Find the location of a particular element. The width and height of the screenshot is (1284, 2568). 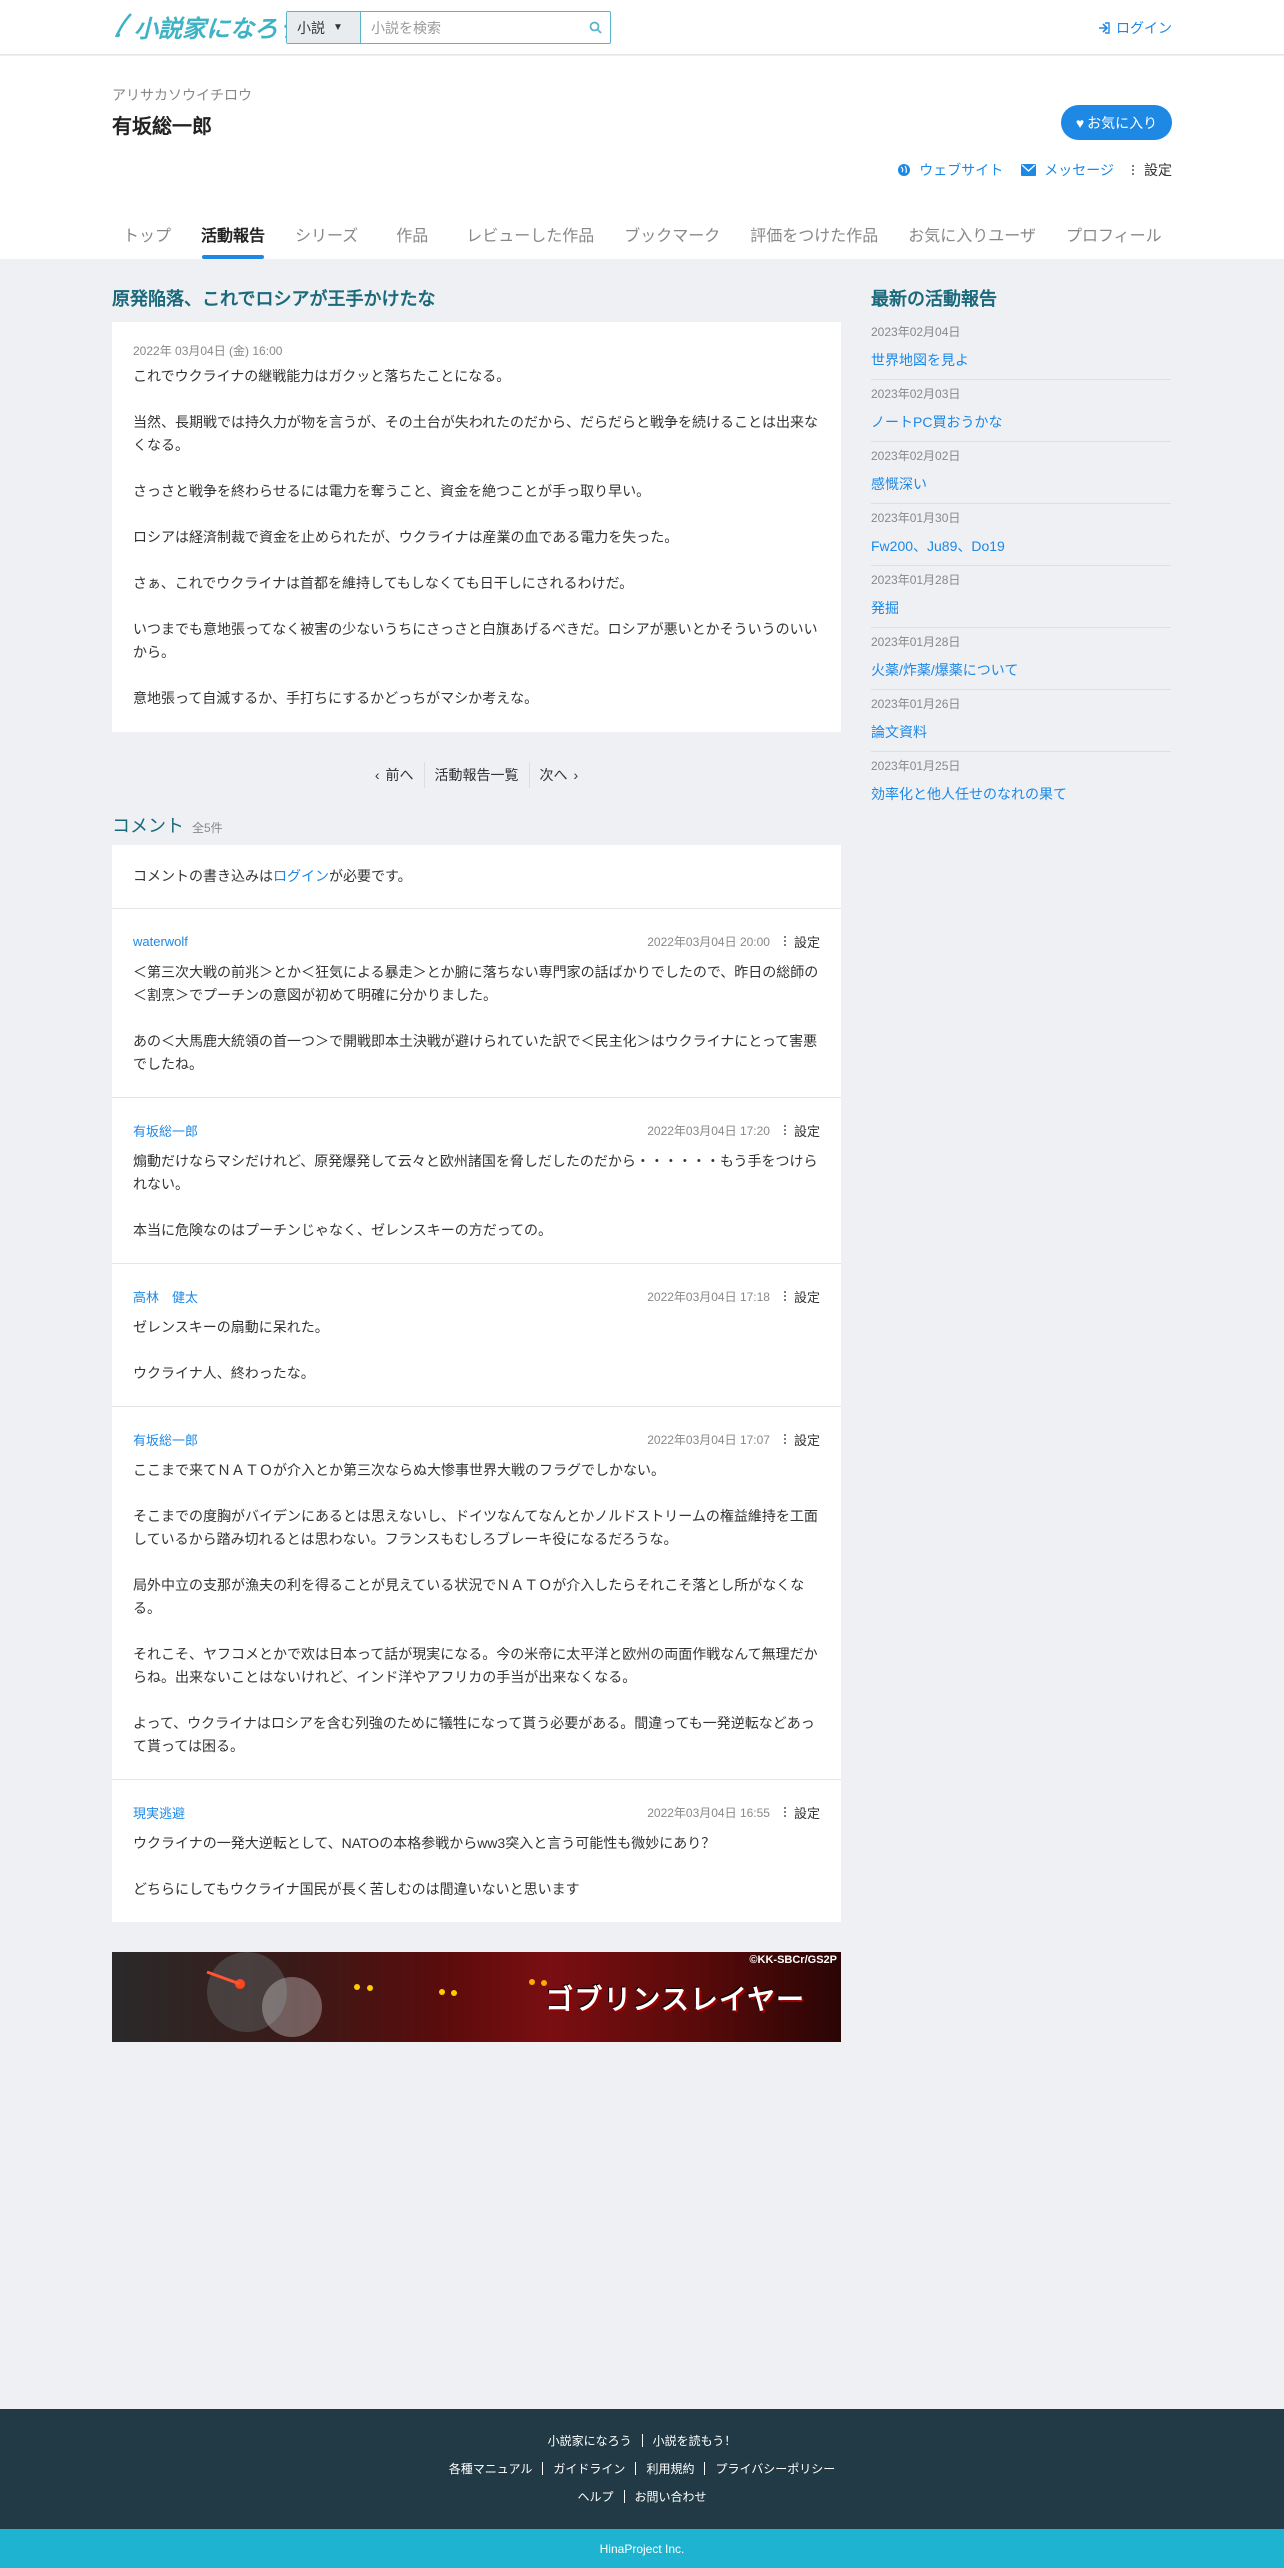

recent-report-date: 2023年01月28日 is located at coordinates (916, 580).